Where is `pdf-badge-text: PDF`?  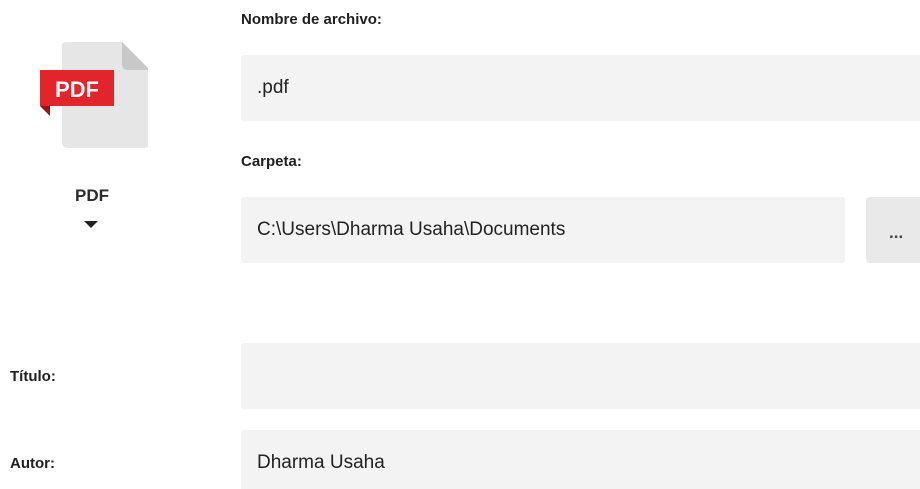
pdf-badge-text: PDF is located at coordinates (77, 89).